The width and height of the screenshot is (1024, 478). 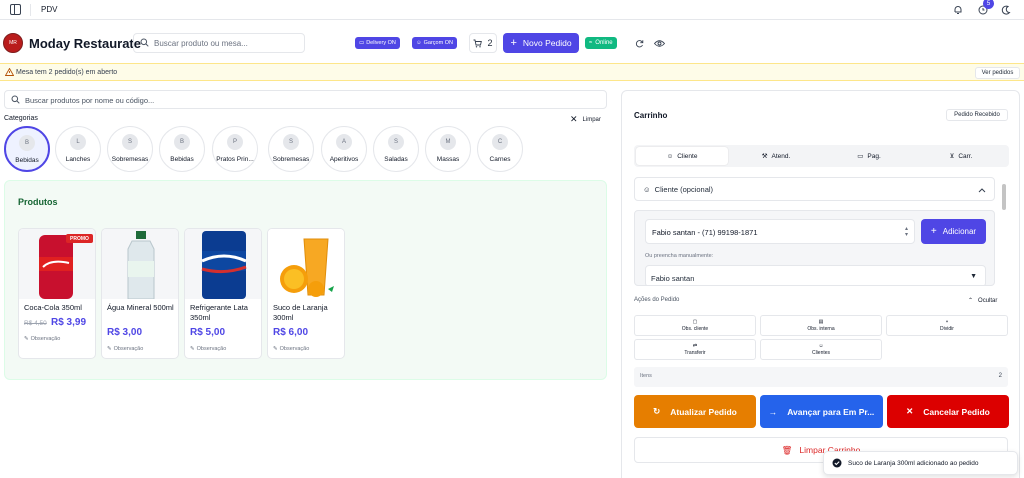 What do you see at coordinates (512, 10) in the screenshot?
I see `top-bar: PDV 5` at bounding box center [512, 10].